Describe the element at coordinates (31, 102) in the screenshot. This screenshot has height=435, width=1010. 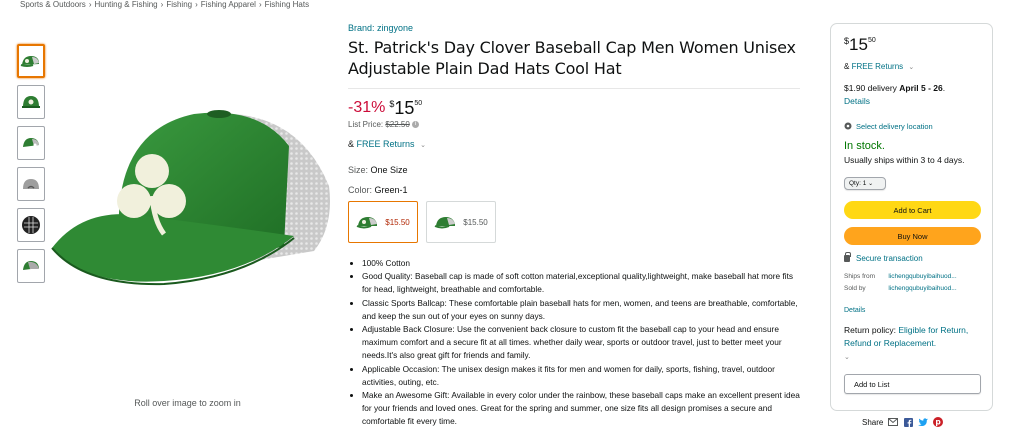
I see `thumbnail-clover` at that location.